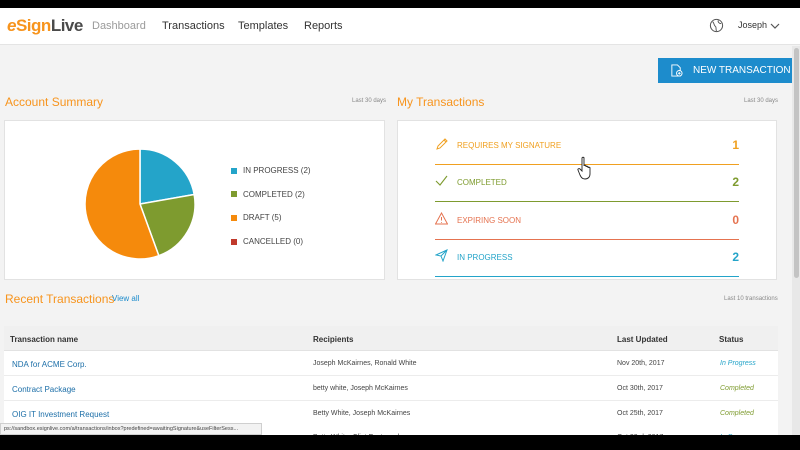  I want to click on scrollbar-thumb, so click(796, 163).